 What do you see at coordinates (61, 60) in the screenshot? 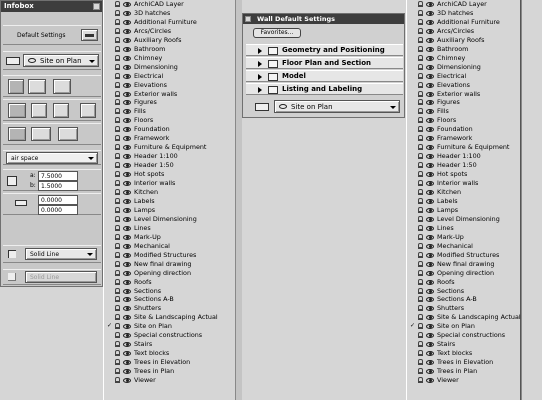
I see `layer-popup: Site on Plan` at bounding box center [61, 60].